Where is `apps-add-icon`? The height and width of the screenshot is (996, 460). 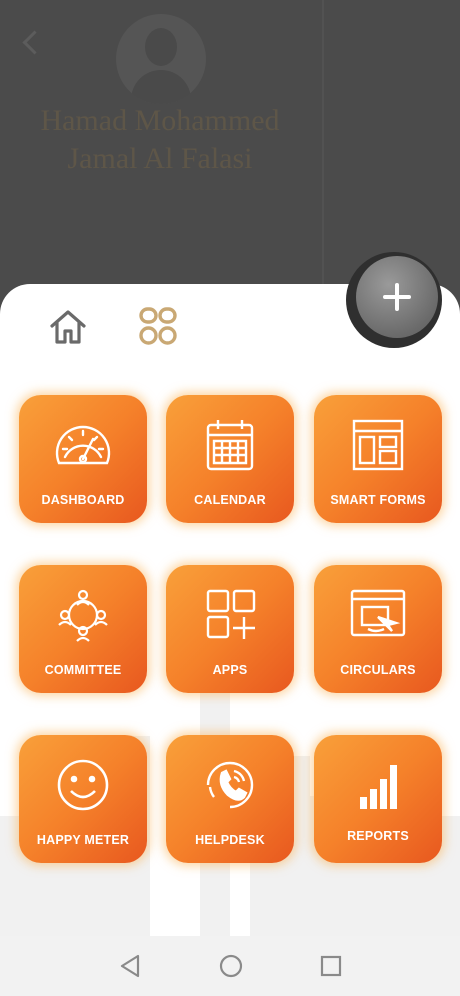
apps-add-icon is located at coordinates (231, 614).